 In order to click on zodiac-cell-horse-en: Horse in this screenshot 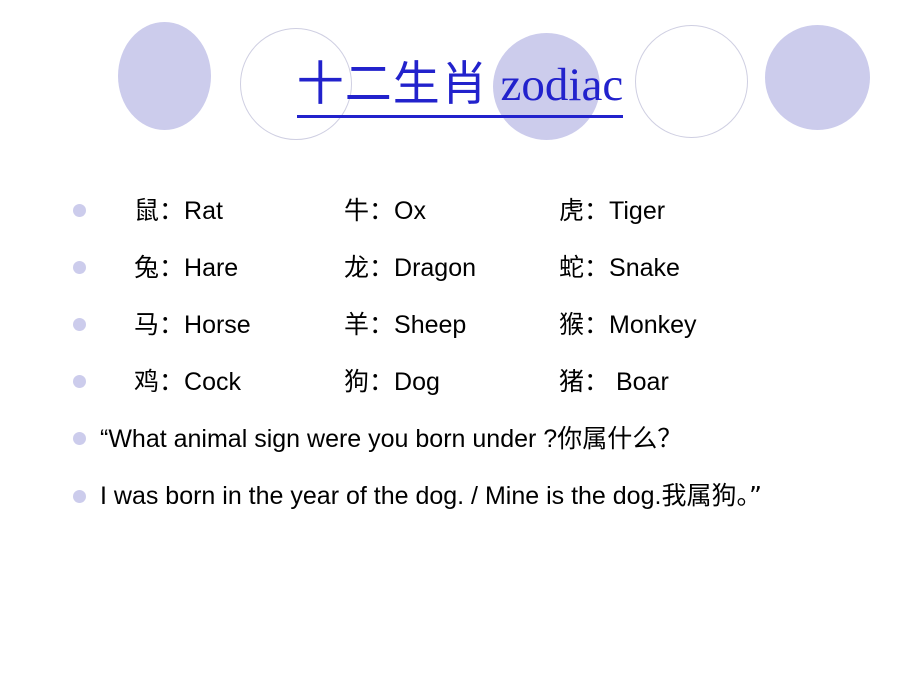, I will do `click(217, 325)`.